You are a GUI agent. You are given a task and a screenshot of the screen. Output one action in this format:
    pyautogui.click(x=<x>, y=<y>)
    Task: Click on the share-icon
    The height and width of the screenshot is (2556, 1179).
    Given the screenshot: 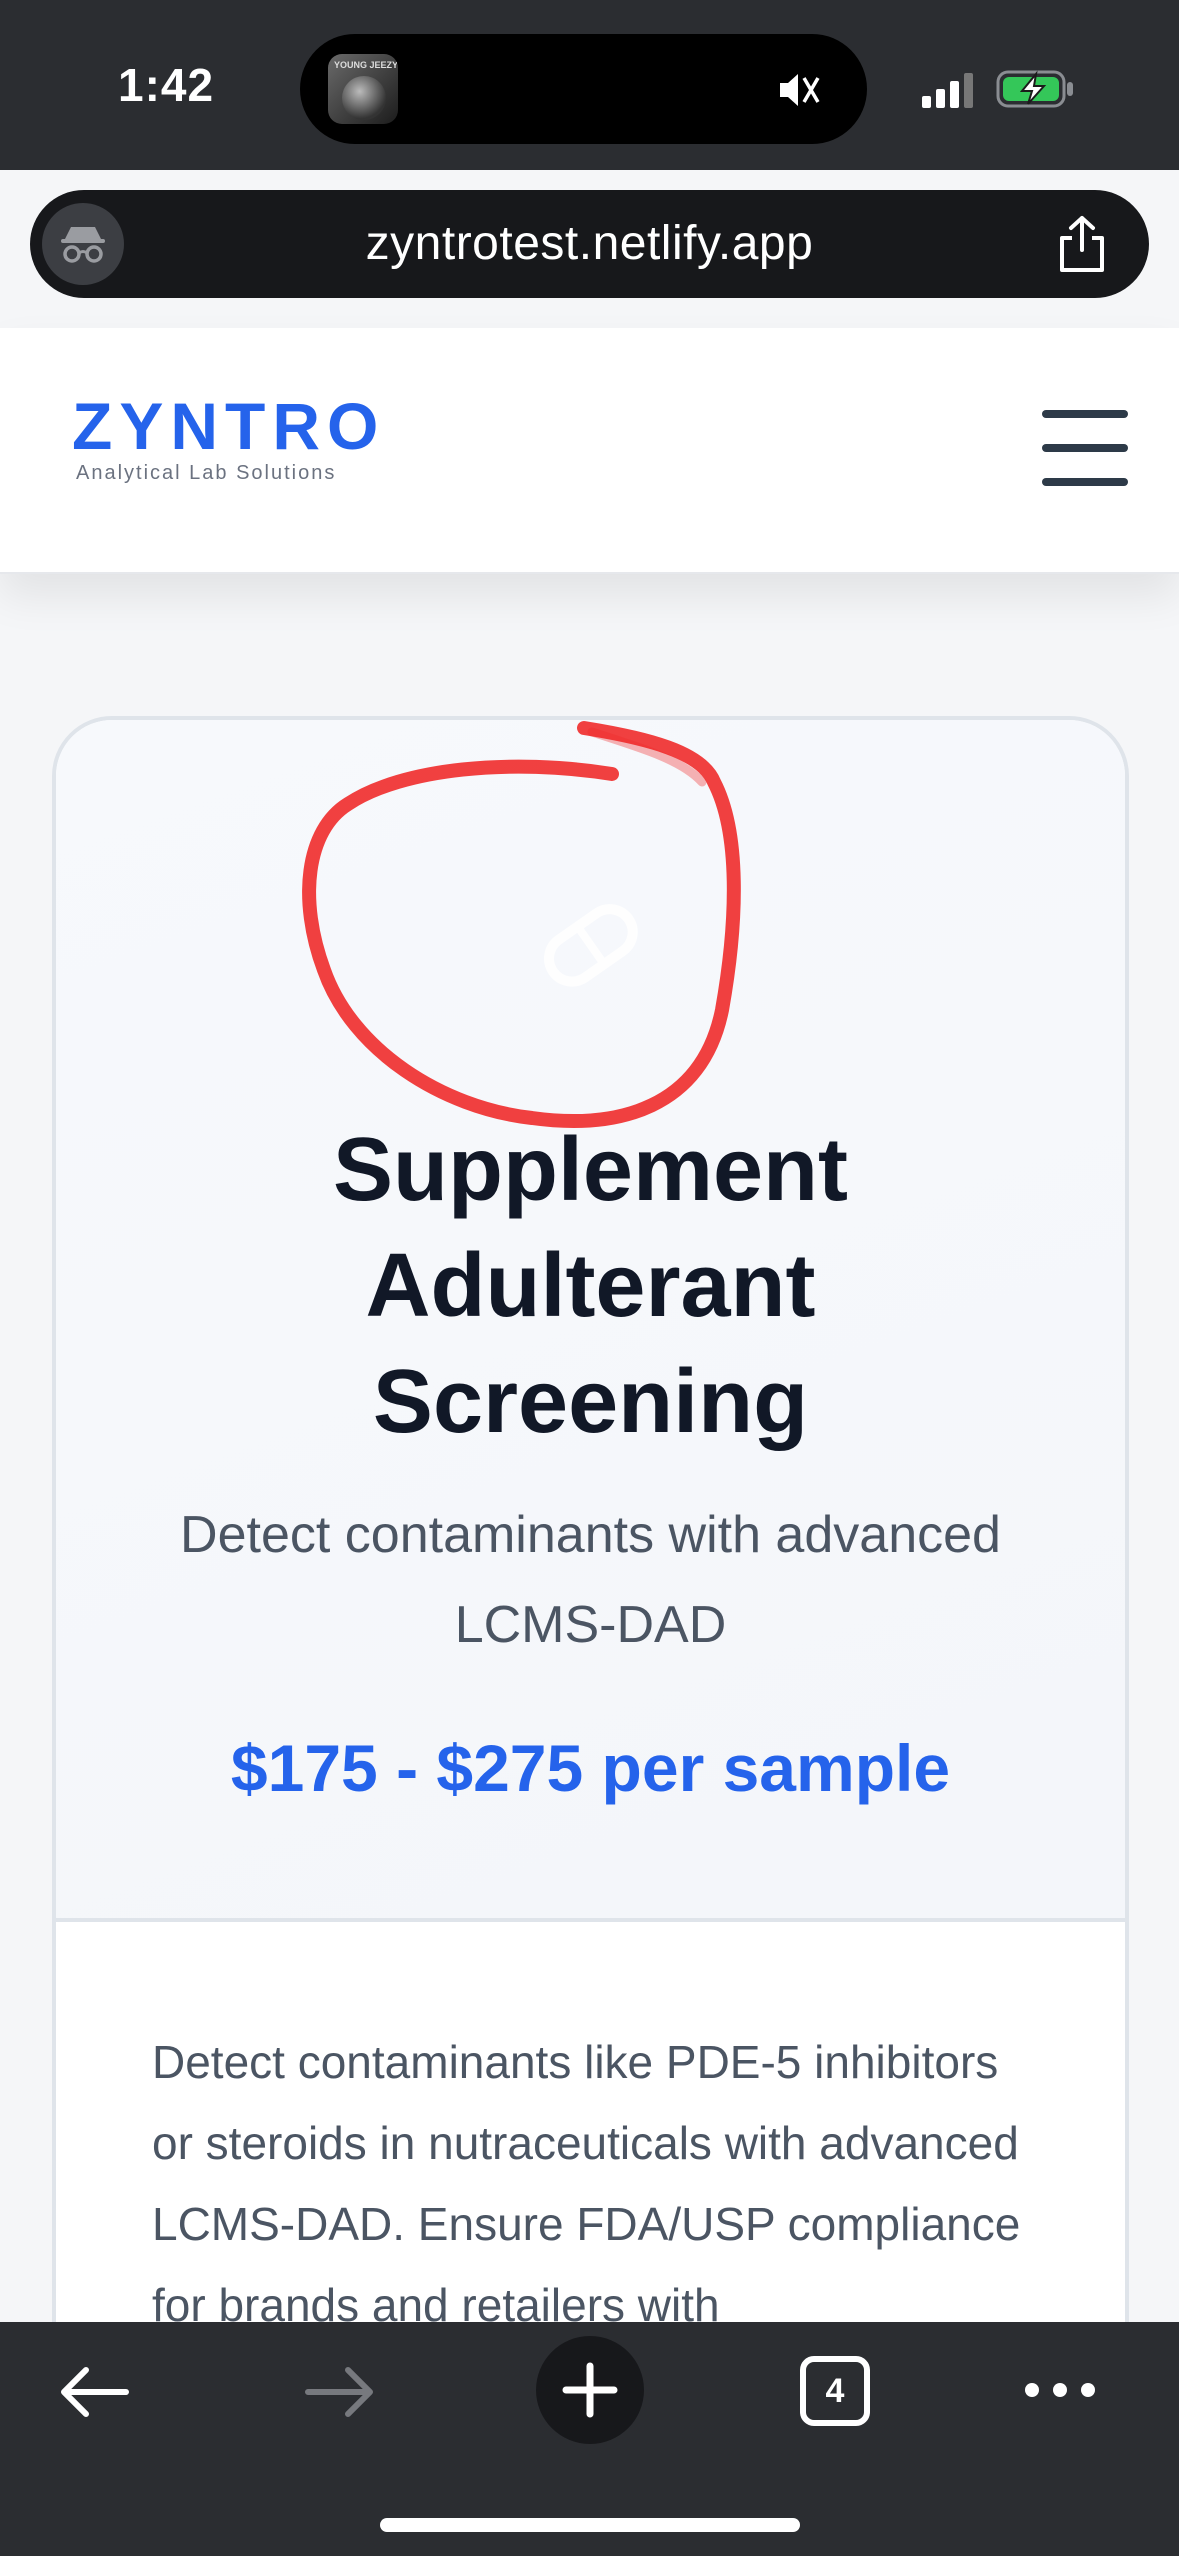 What is the action you would take?
    pyautogui.click(x=1082, y=244)
    